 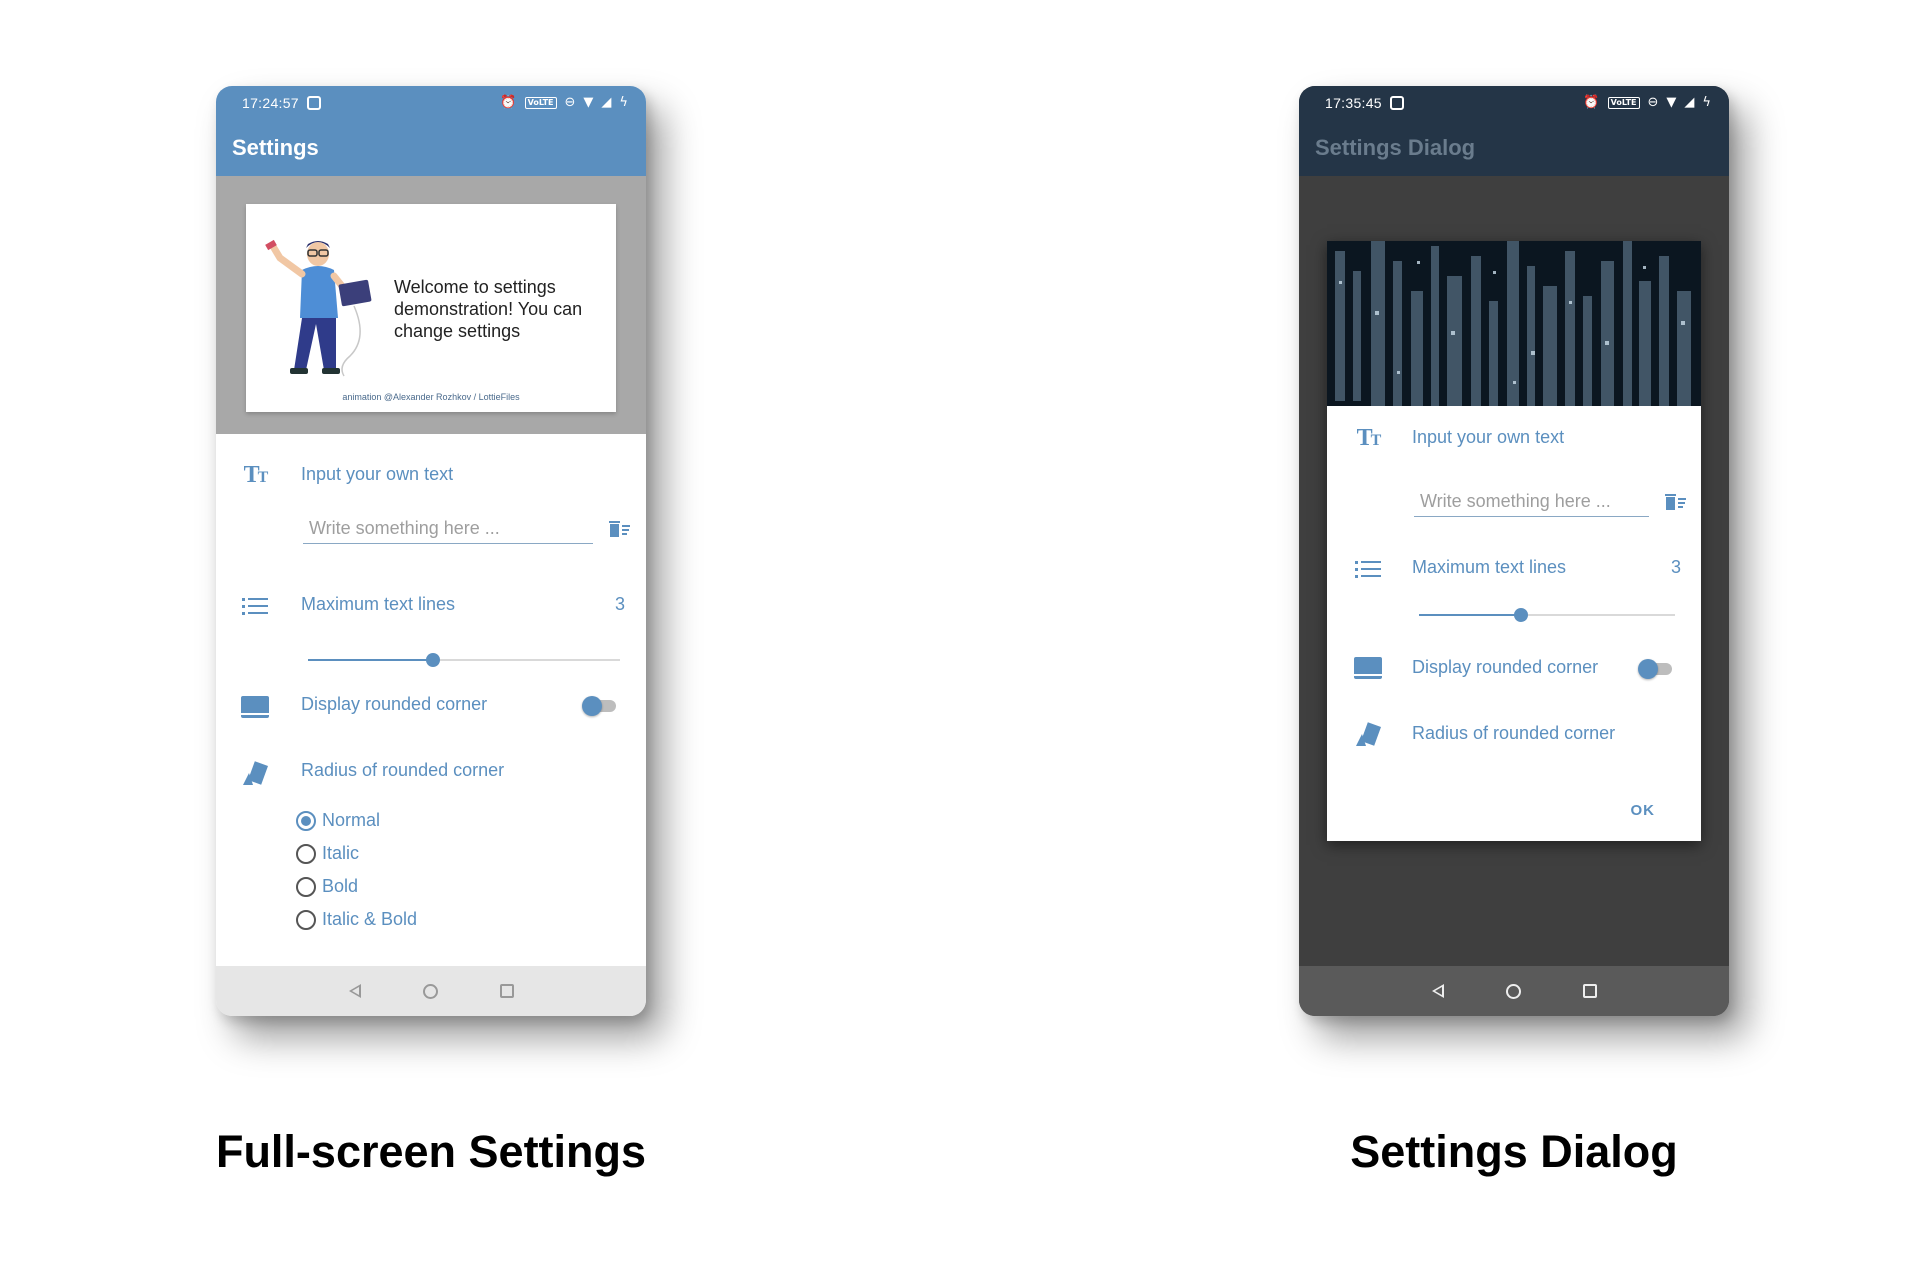 I want to click on ok-button: OK, so click(x=1643, y=810).